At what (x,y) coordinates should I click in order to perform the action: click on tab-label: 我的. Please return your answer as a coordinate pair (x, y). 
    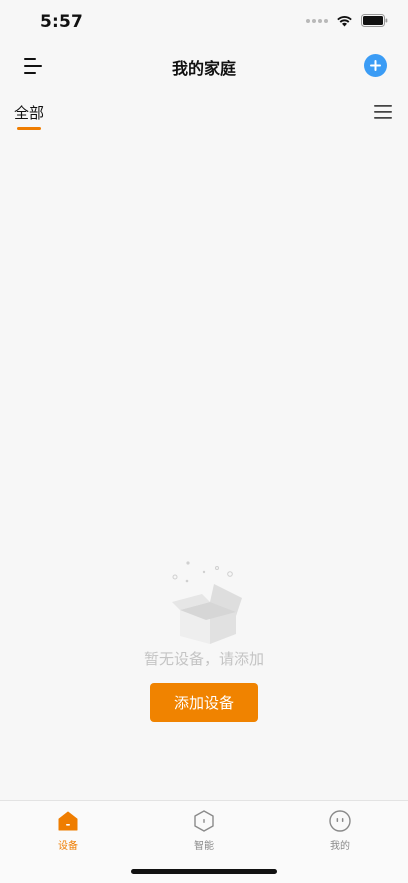
    Looking at the image, I should click on (340, 846).